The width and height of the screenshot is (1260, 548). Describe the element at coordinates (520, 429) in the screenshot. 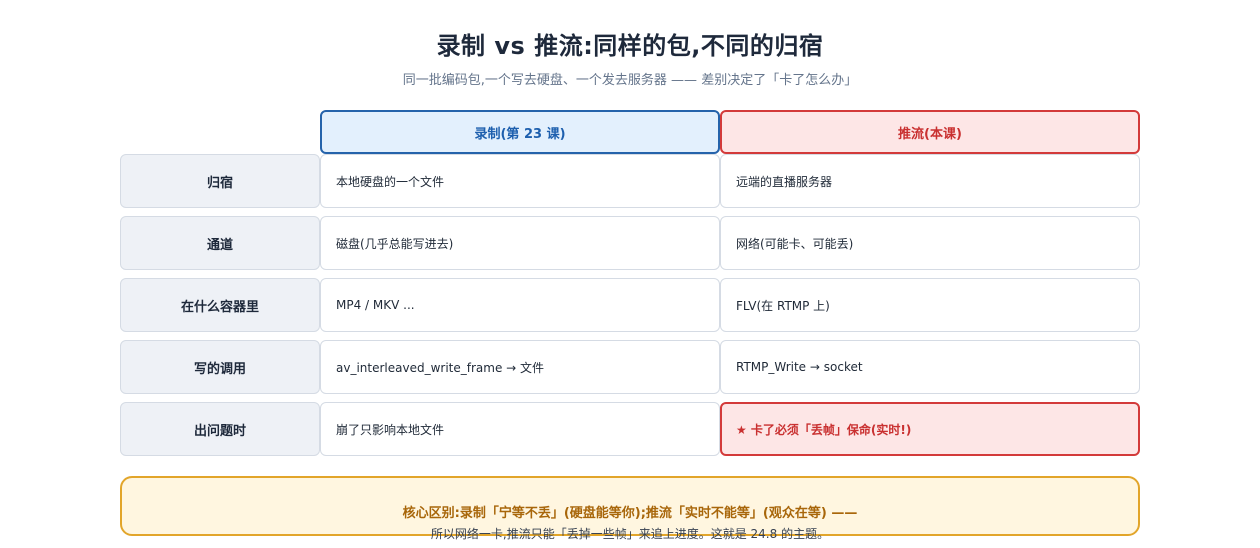

I see `cell-record-on-failure: 崩了只影响本地文件` at that location.